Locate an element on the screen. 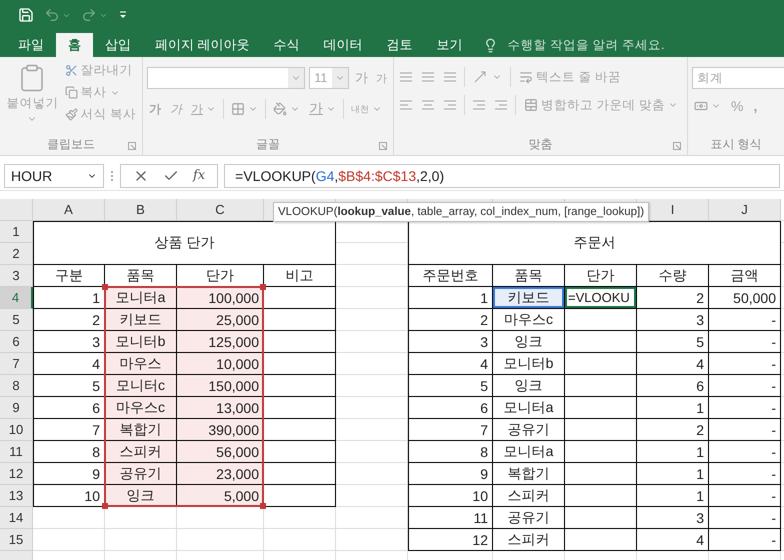  insert-function-button: fx is located at coordinates (199, 175).